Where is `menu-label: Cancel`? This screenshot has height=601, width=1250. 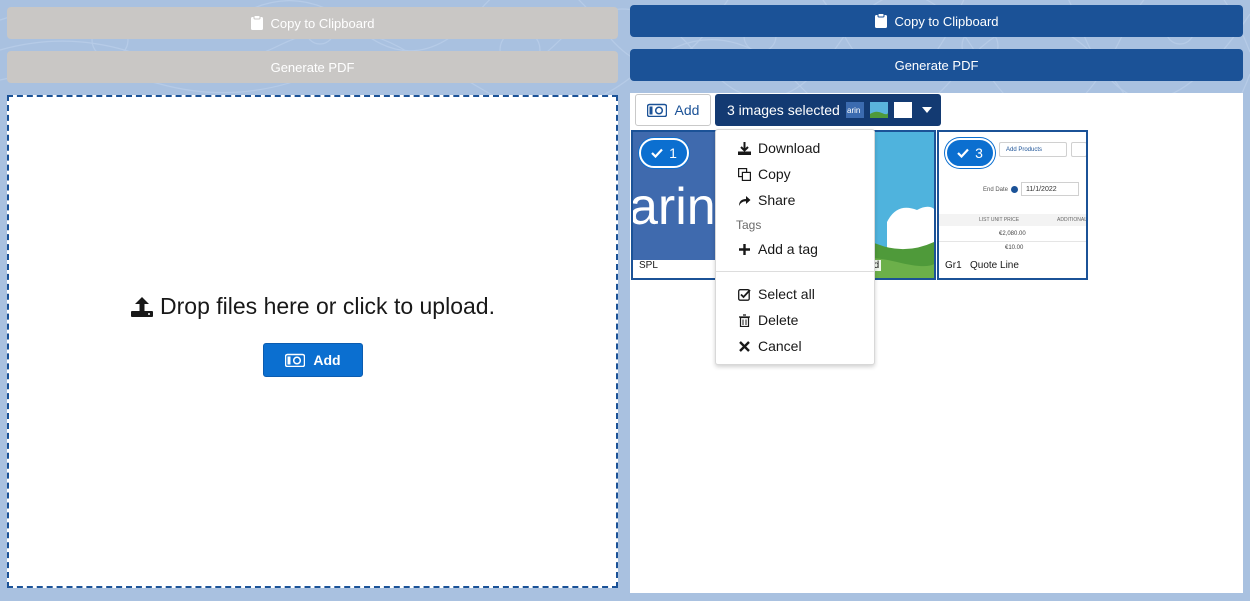
menu-label: Cancel is located at coordinates (780, 346).